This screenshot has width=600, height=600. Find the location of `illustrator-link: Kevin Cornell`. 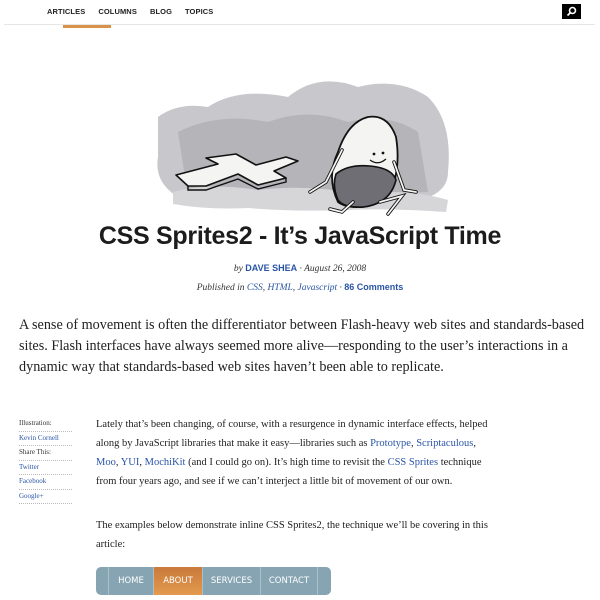

illustrator-link: Kevin Cornell is located at coordinates (39, 438).